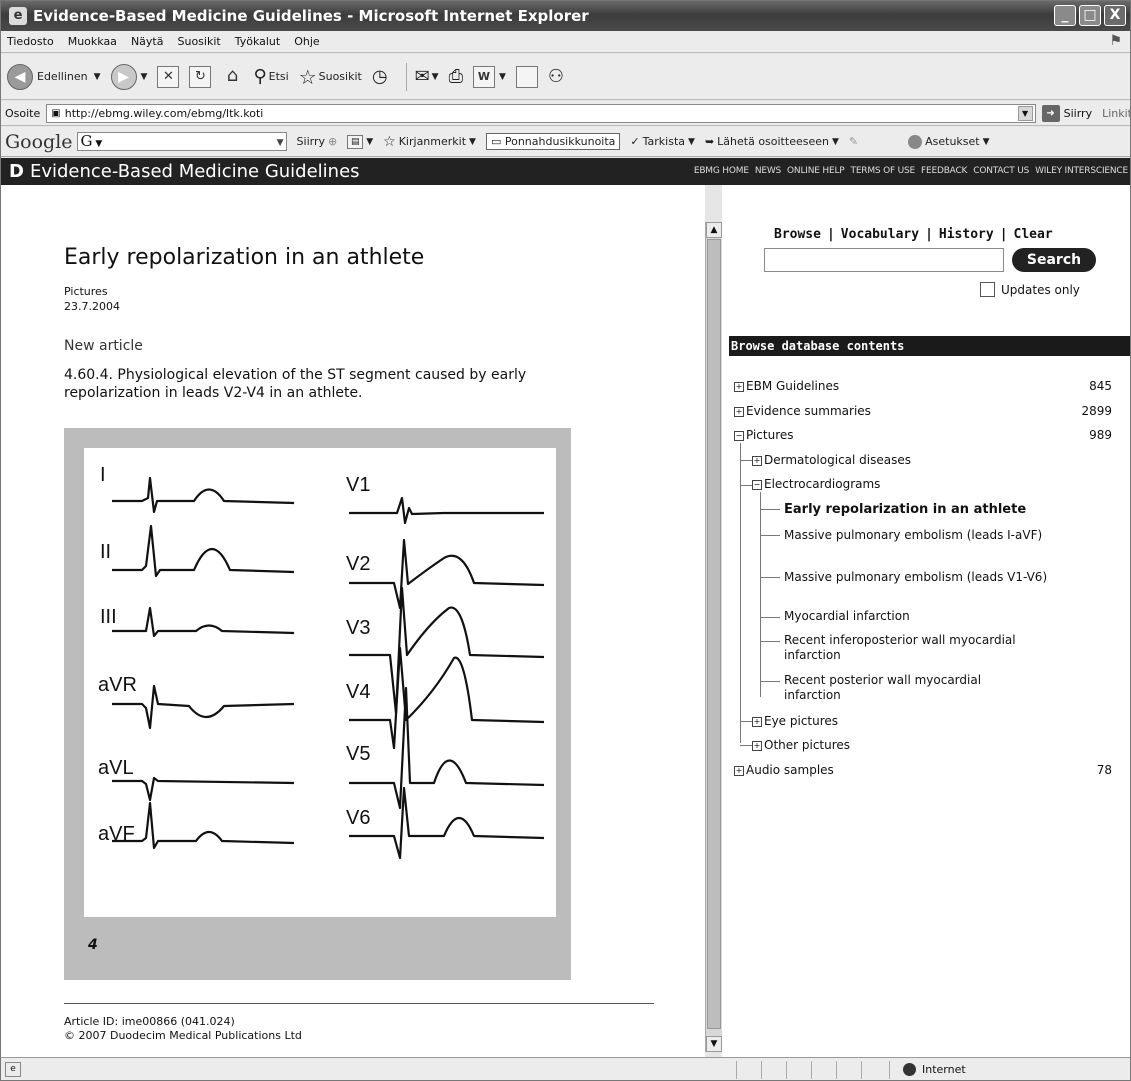 This screenshot has height=1081, width=1131. Describe the element at coordinates (1025, 113) in the screenshot. I see `address-dropdown-icon: ▼` at that location.